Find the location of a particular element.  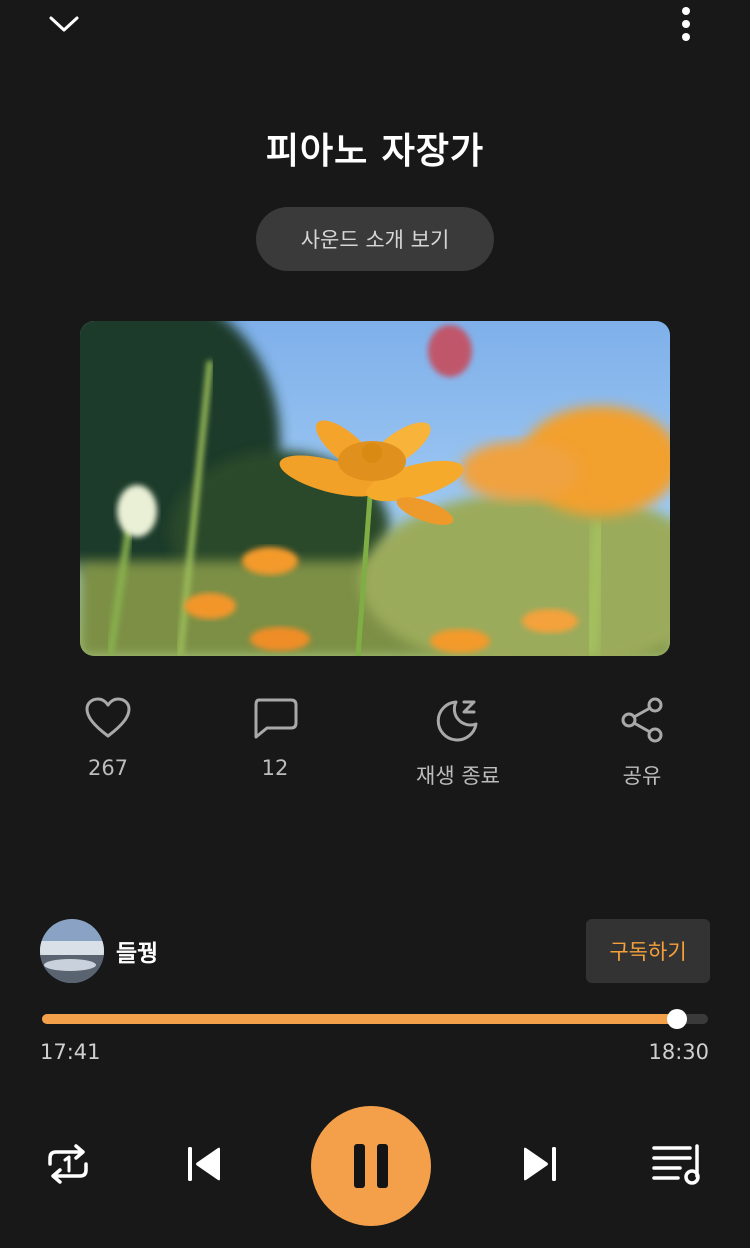

more-options-button is located at coordinates (686, 24).